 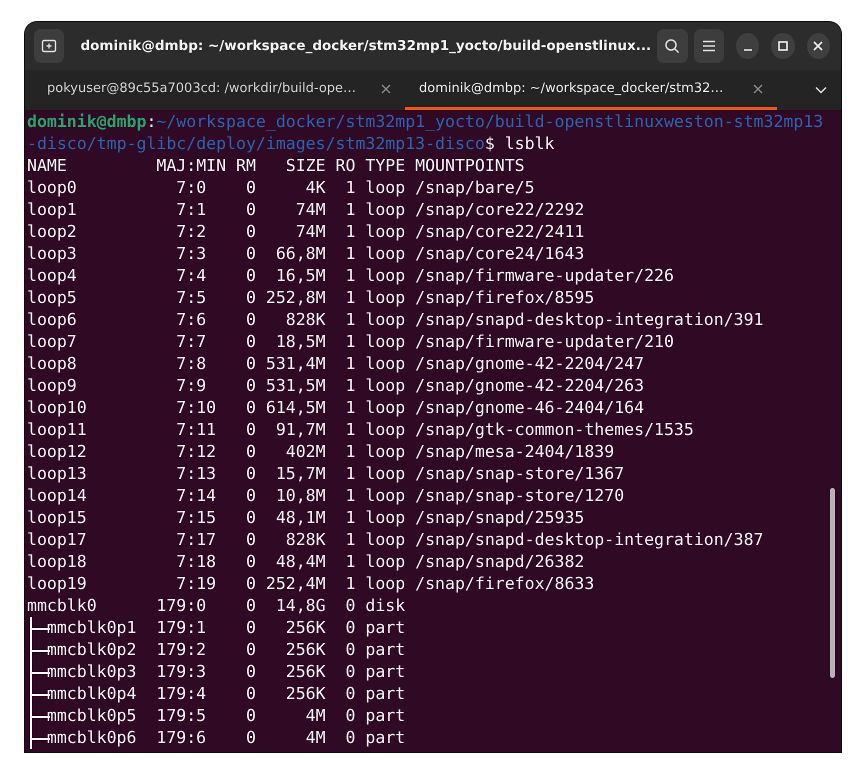 I want to click on output-line: loop10 7:10 0 614,5M 1 loop /snap/gnome-46-2404/164, so click(x=335, y=408).